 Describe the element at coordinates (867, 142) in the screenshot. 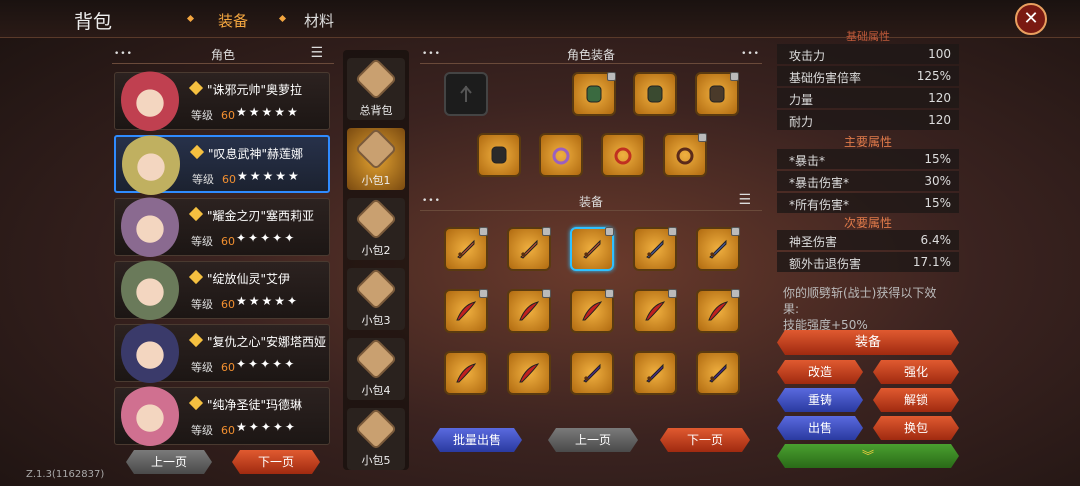

I see `main-stats-header: 主要属性` at that location.